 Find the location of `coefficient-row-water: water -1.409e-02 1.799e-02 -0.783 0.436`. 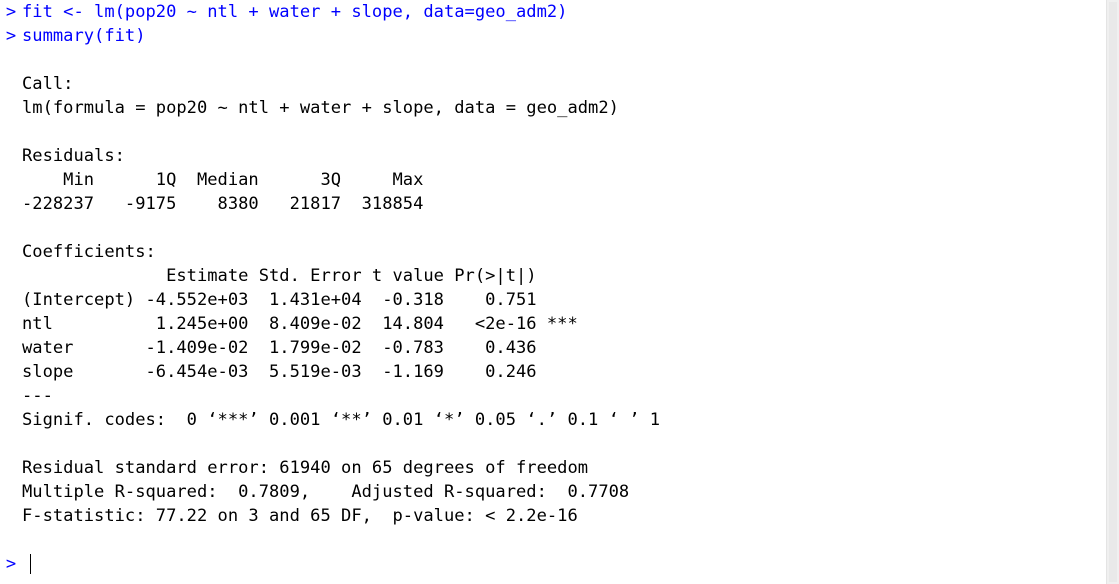

coefficient-row-water: water -1.409e-02 1.799e-02 -0.783 0.436 is located at coordinates (300, 348).